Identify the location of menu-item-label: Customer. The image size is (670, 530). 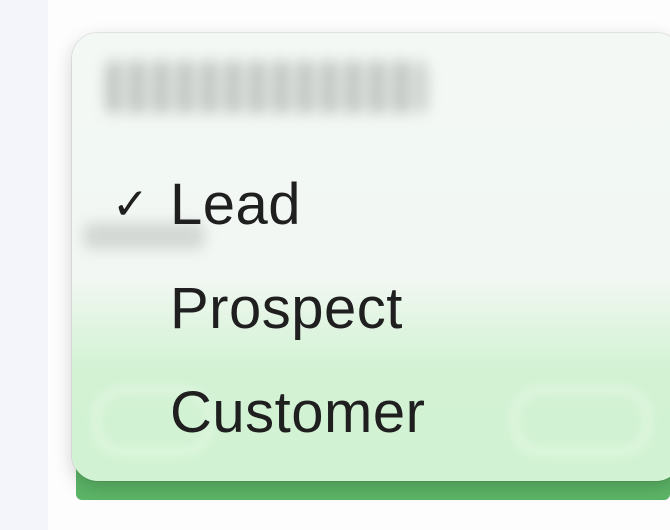
(298, 412).